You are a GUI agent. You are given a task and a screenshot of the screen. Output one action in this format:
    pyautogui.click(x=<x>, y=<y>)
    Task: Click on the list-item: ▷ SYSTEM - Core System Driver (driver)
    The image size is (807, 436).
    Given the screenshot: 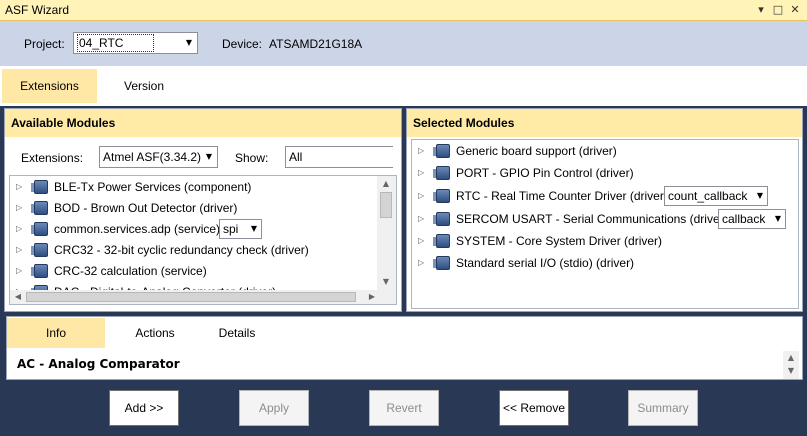 What is the action you would take?
    pyautogui.click(x=602, y=241)
    